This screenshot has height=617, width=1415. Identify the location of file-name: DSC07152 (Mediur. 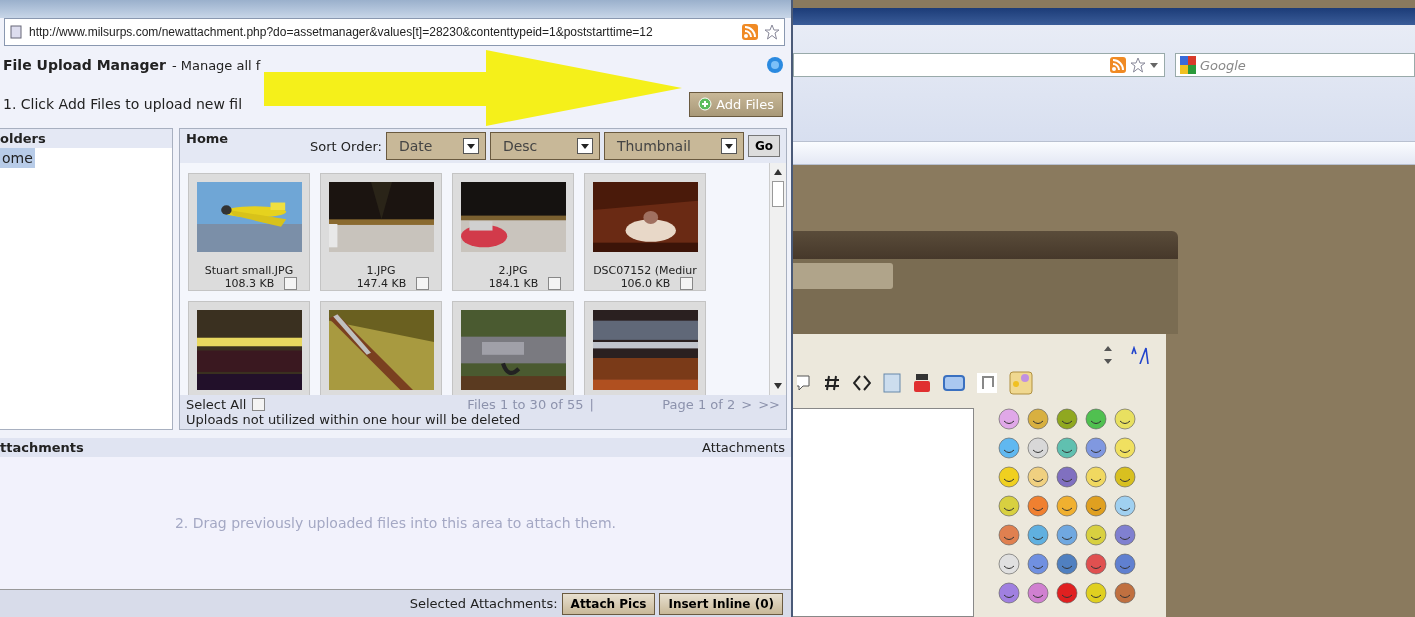
(645, 270).